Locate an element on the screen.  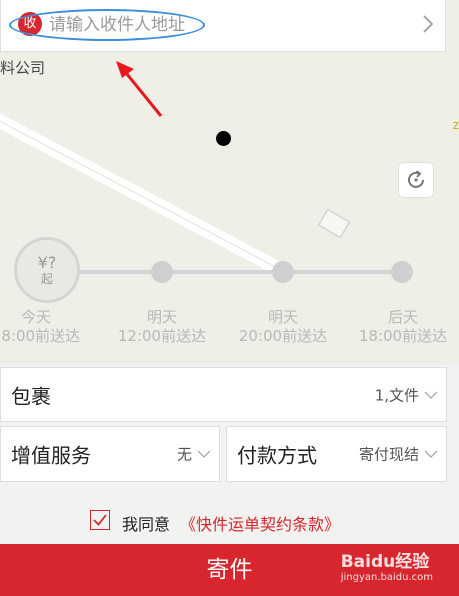
agreement-row: 我同意 《快件运单契约条款》 is located at coordinates (229, 521).